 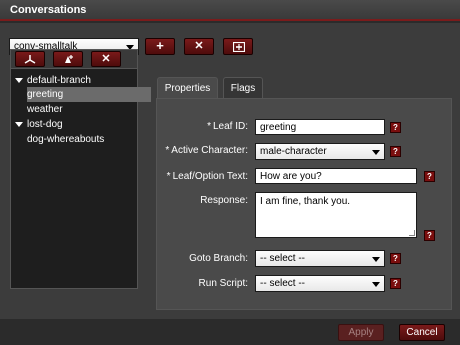 What do you see at coordinates (336, 176) in the screenshot?
I see `leaf-text-field: How are you?` at bounding box center [336, 176].